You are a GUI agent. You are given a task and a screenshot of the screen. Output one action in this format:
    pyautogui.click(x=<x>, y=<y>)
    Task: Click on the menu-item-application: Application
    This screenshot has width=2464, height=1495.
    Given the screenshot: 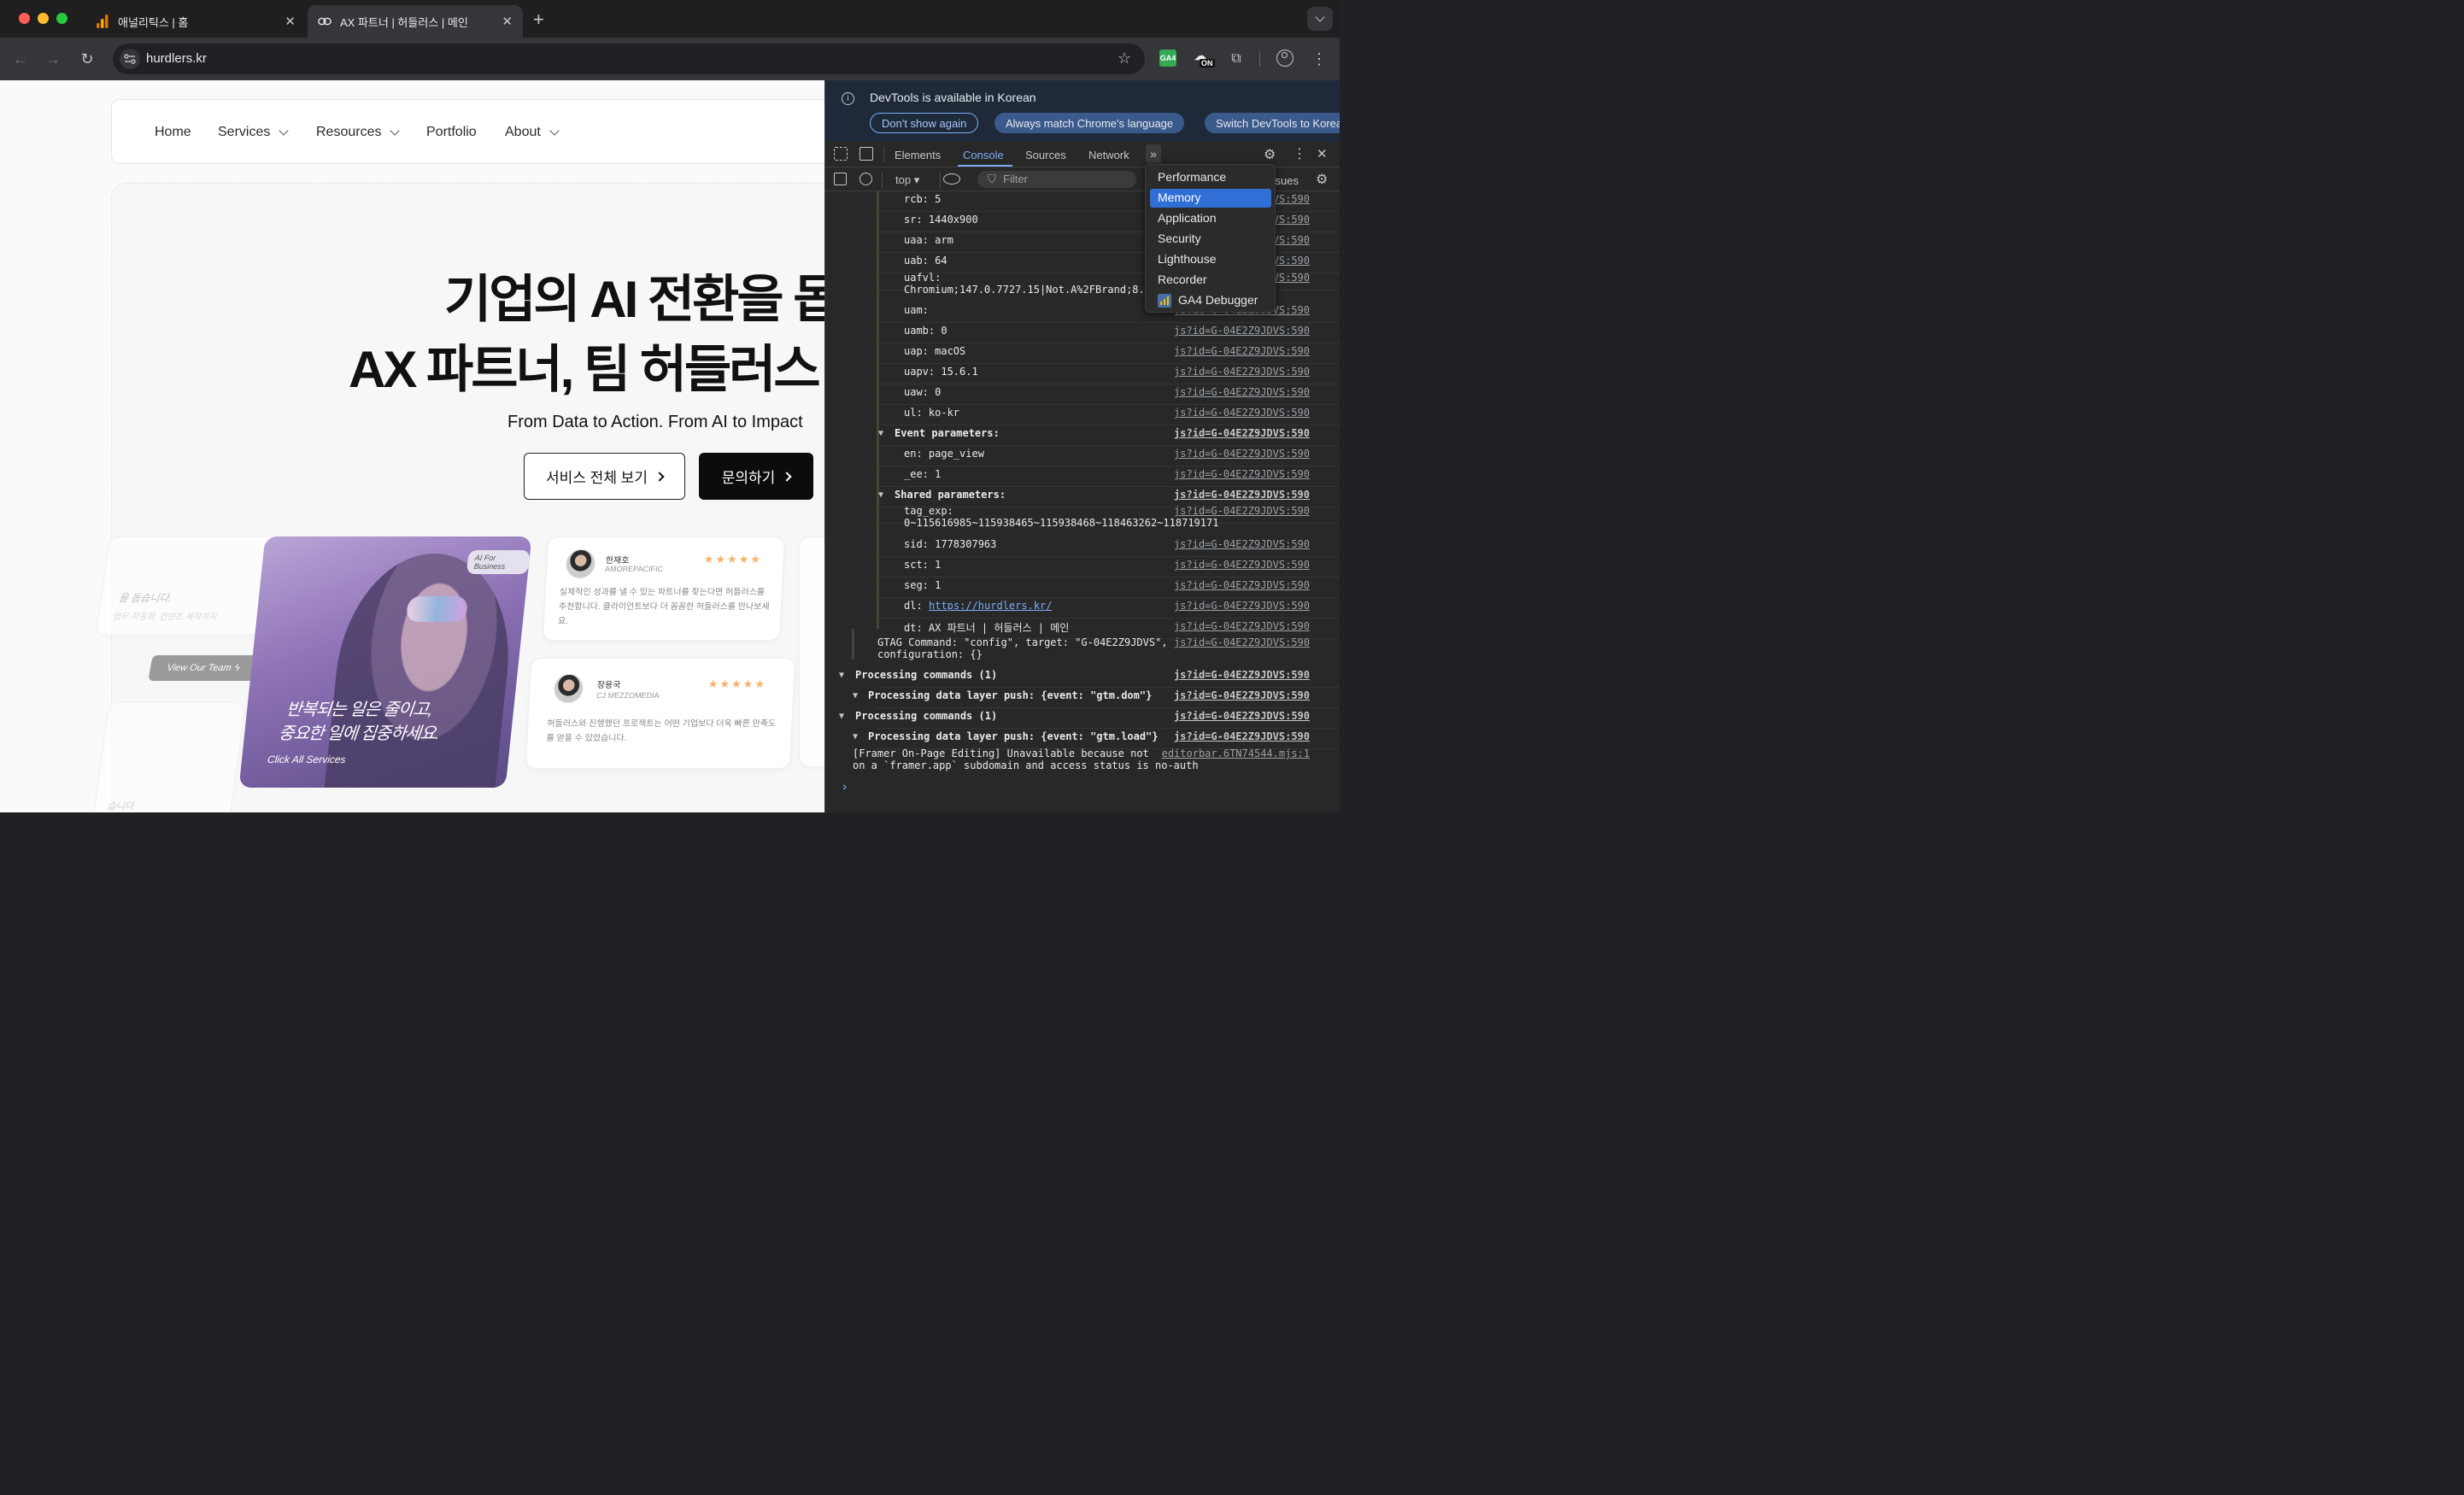 What is the action you would take?
    pyautogui.click(x=1210, y=219)
    